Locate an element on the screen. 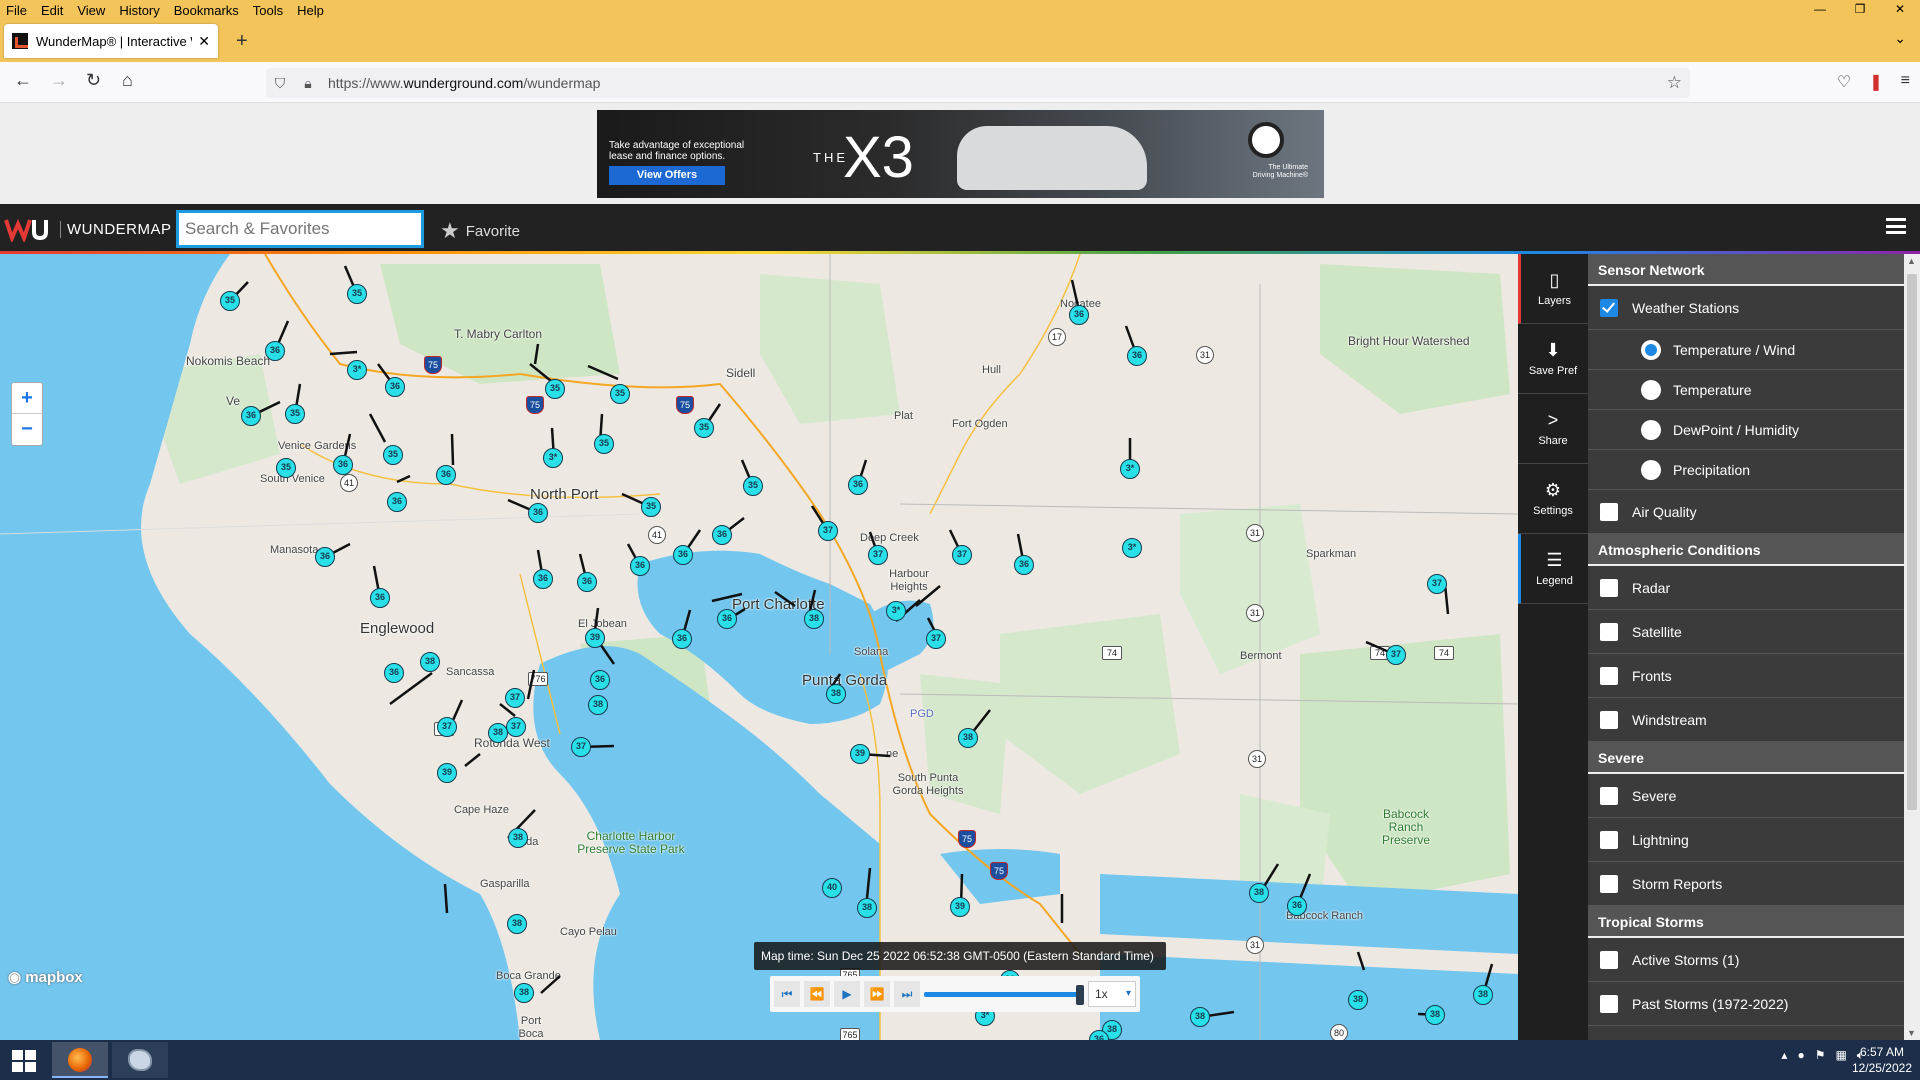 The width and height of the screenshot is (1920, 1080). layer-air-quality: Air Quality is located at coordinates (1746, 512).